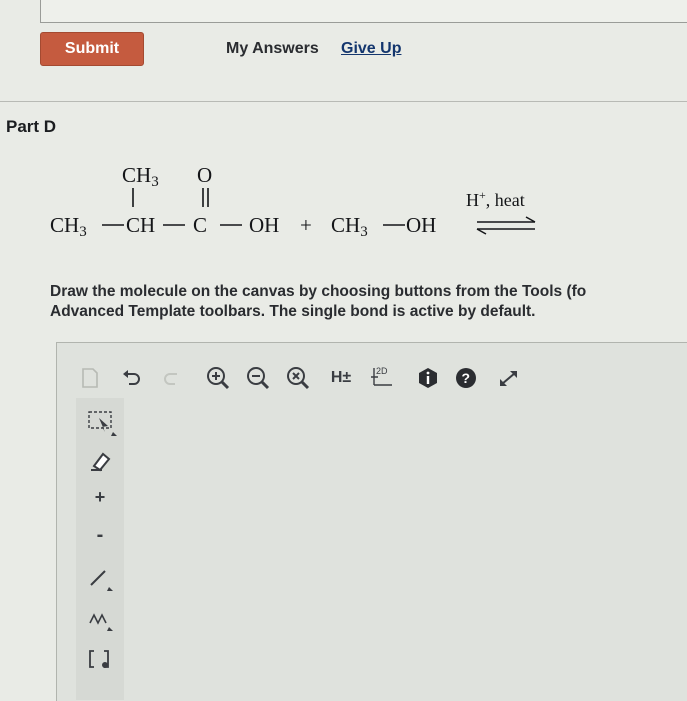 This screenshot has width=687, height=701. Describe the element at coordinates (68, 226) in the screenshot. I see `chain-ch3-text: CH3` at that location.